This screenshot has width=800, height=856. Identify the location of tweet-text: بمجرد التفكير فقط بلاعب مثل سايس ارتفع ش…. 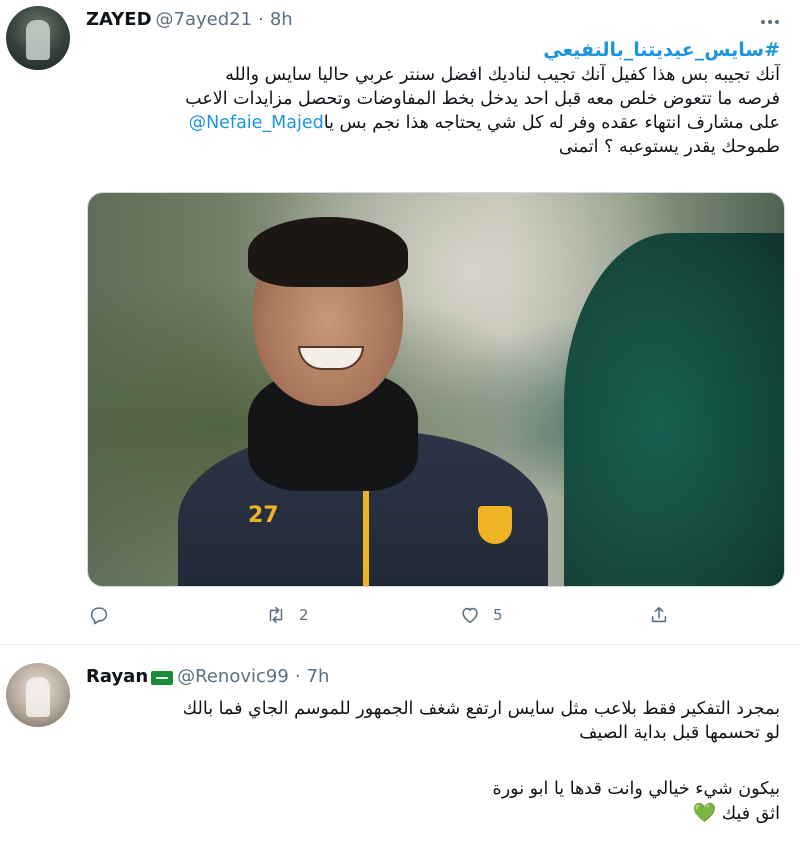
(430, 761).